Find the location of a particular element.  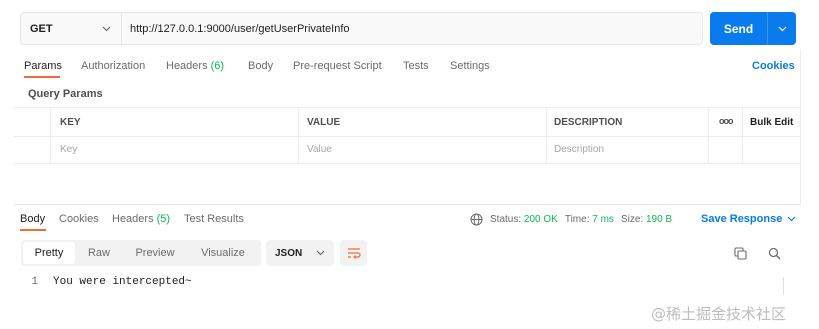

response-tab-cookies: Cookies is located at coordinates (79, 219).